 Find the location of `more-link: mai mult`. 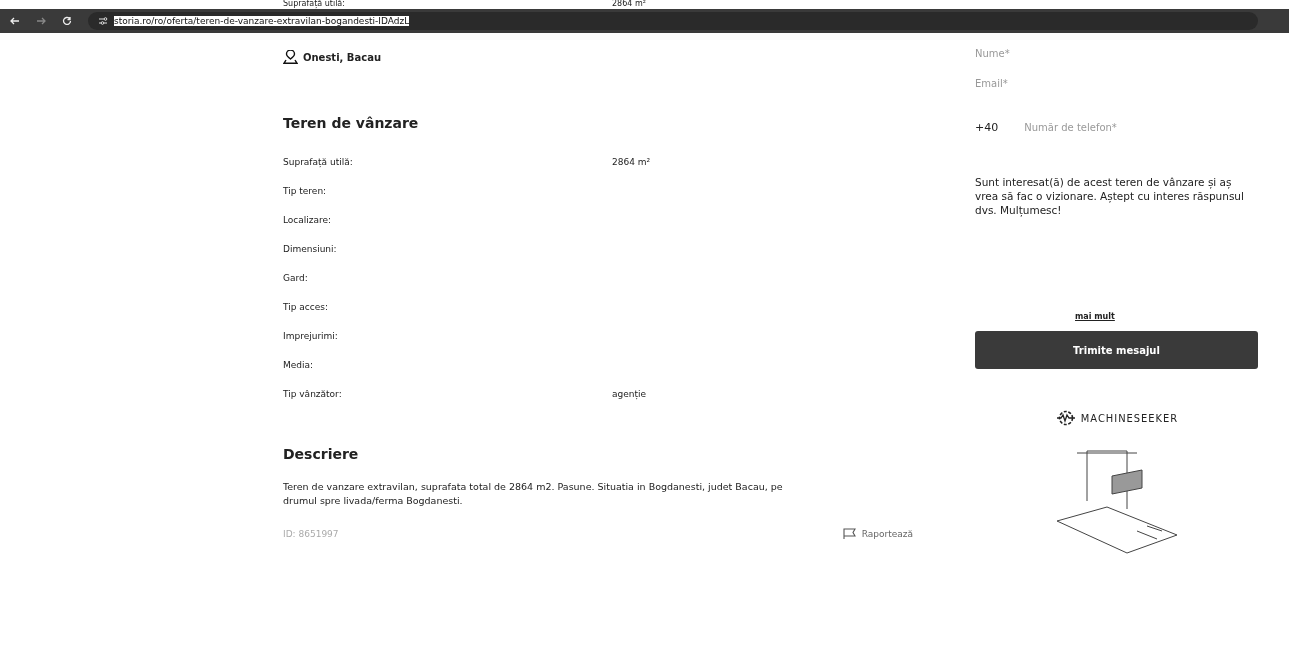

more-link: mai mult is located at coordinates (1095, 316).